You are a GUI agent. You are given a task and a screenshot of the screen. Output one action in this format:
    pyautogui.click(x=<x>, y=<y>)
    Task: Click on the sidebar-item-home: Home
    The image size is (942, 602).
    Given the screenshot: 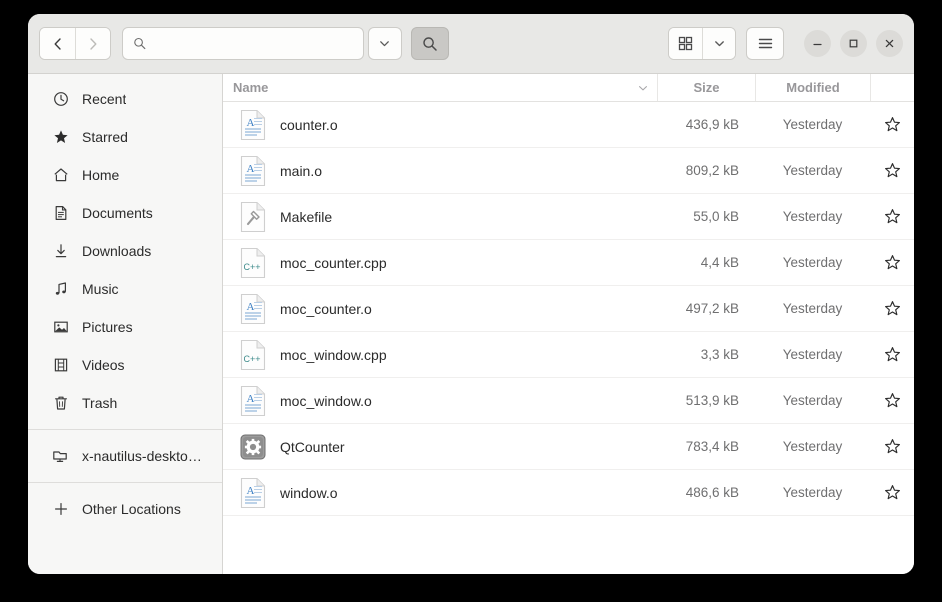 What is the action you would take?
    pyautogui.click(x=125, y=175)
    